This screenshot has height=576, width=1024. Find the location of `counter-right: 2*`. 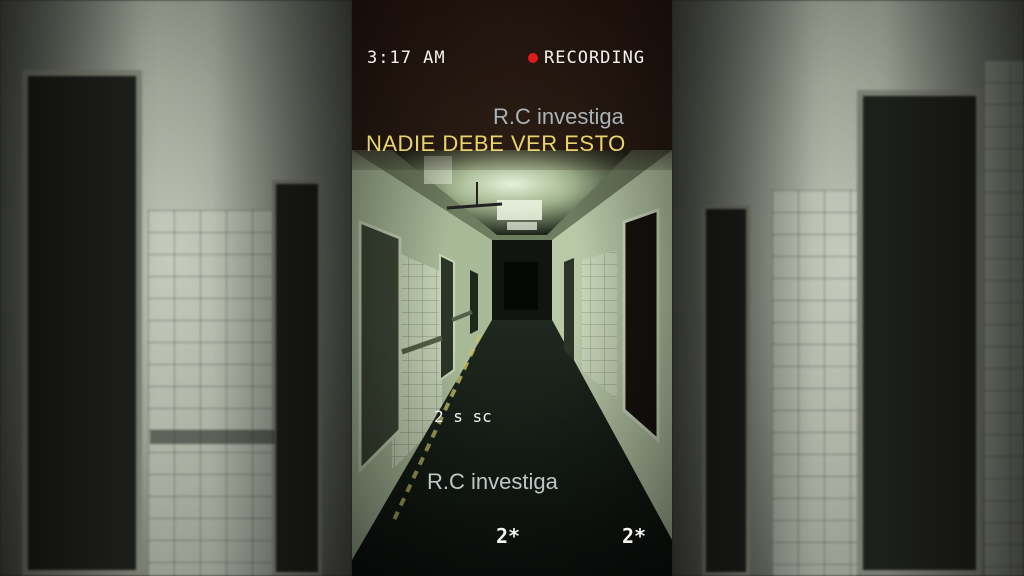

counter-right: 2* is located at coordinates (634, 536).